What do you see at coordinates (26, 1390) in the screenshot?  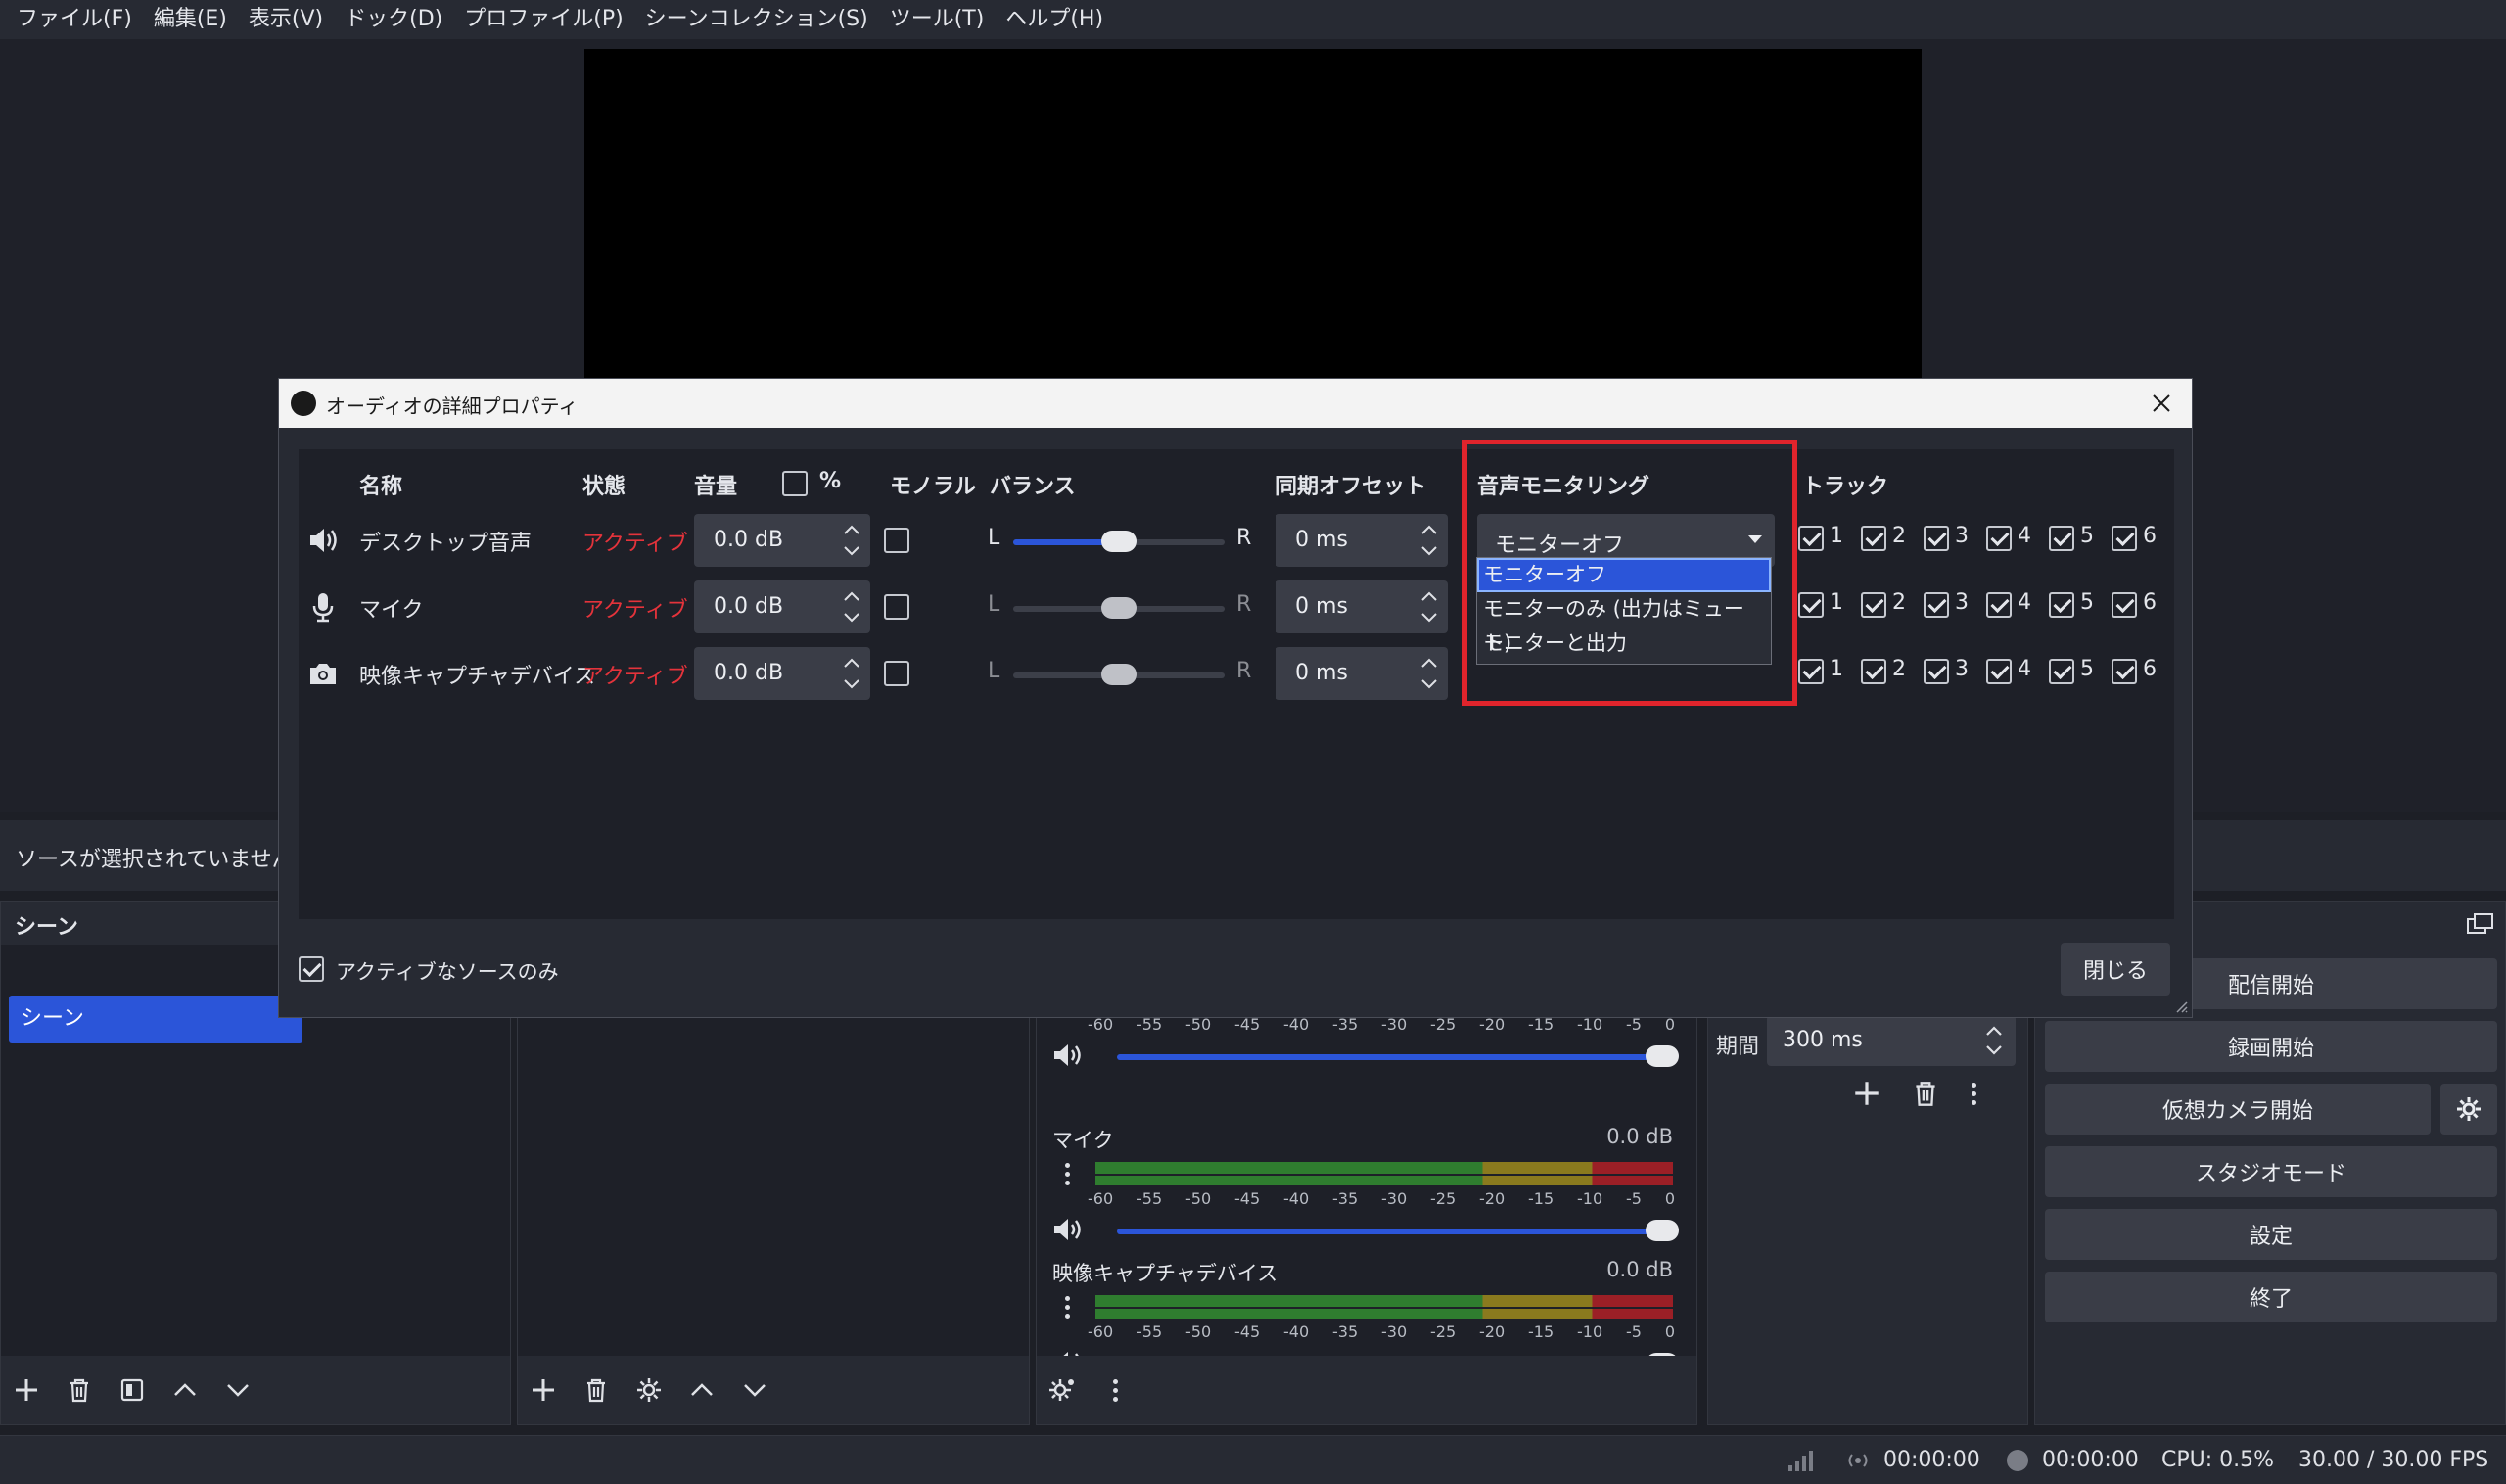 I see `add-scene-button` at bounding box center [26, 1390].